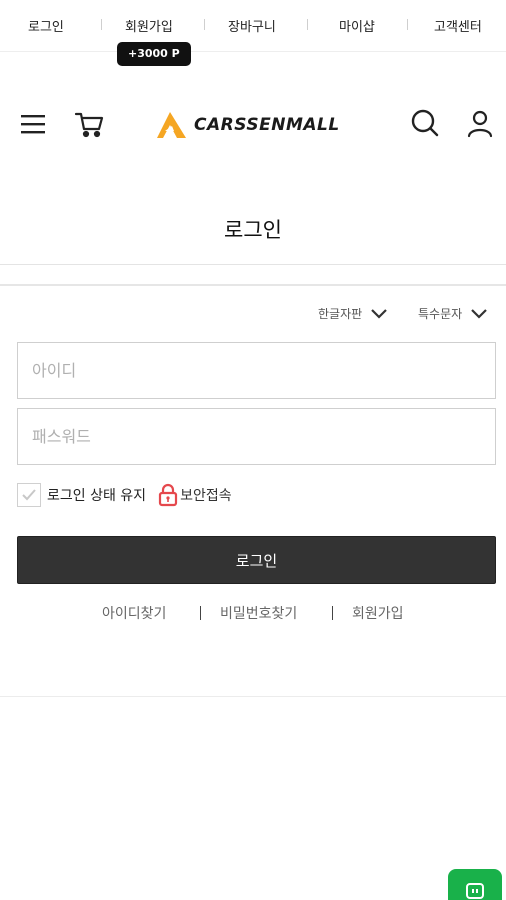 The image size is (506, 900). What do you see at coordinates (253, 230) in the screenshot?
I see `page-title: 로그인` at bounding box center [253, 230].